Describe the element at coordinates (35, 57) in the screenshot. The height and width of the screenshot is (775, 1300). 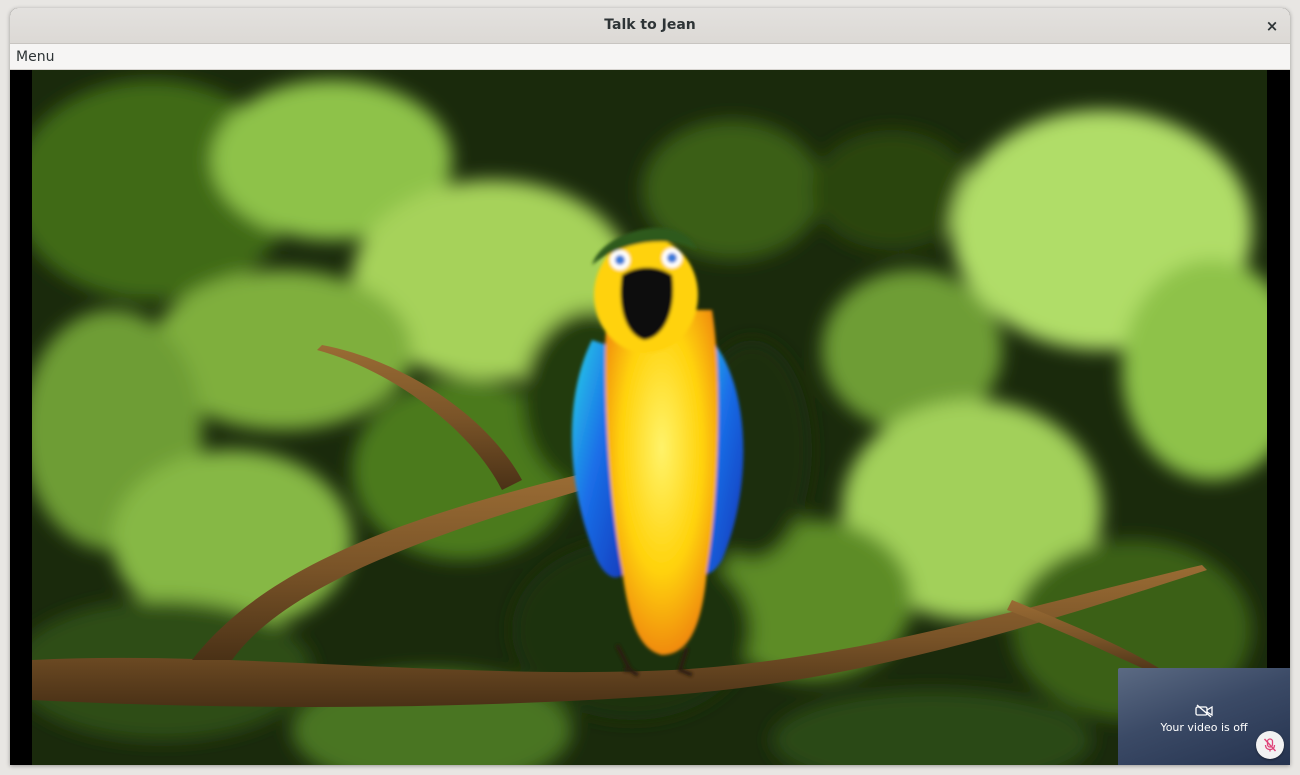
I see `menu-button: Menu` at that location.